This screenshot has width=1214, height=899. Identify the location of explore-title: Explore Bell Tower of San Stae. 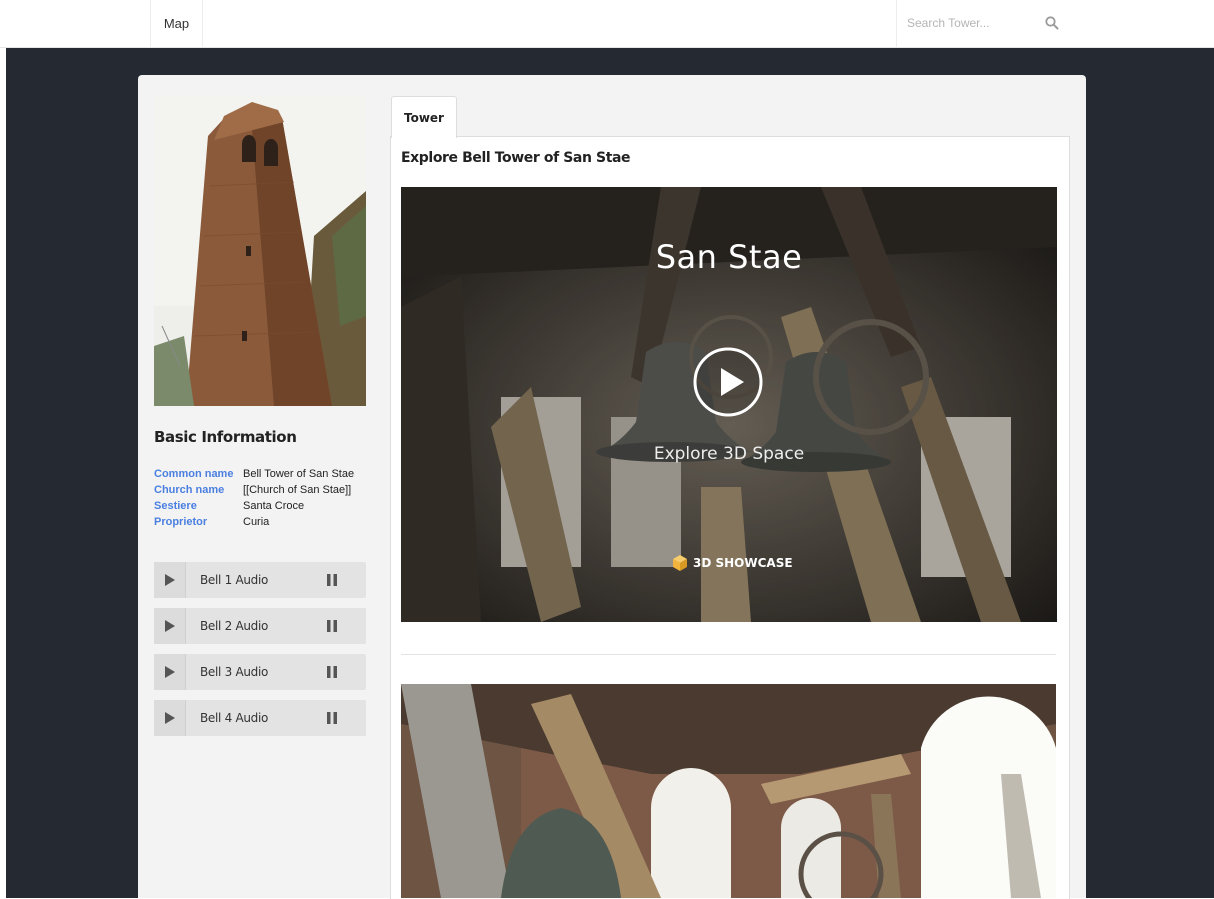
(516, 158).